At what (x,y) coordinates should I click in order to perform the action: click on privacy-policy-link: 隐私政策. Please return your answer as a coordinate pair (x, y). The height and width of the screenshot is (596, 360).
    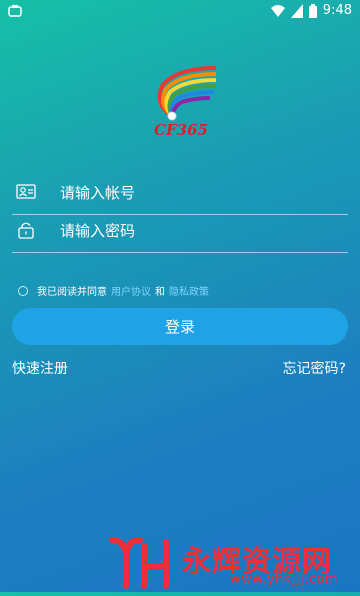
    Looking at the image, I should click on (189, 290).